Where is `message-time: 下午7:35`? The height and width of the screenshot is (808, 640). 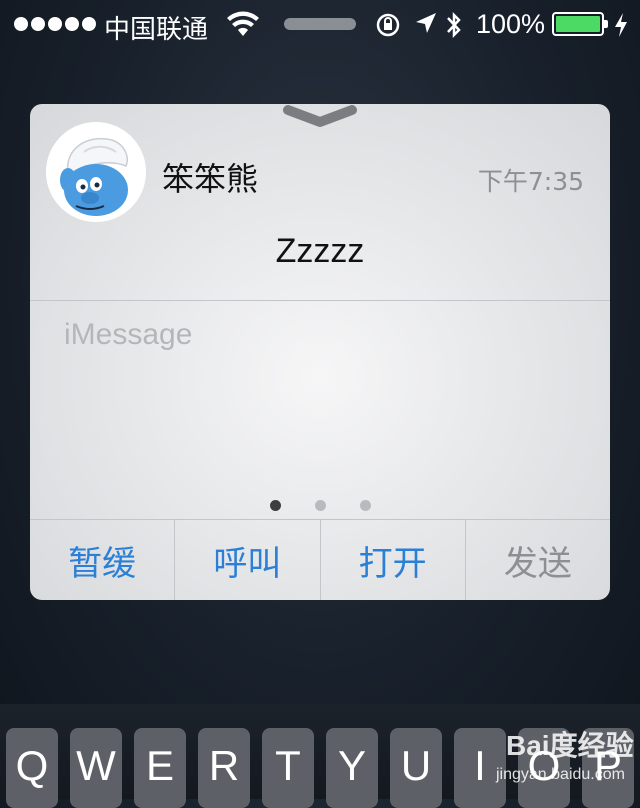 message-time: 下午7:35 is located at coordinates (530, 181).